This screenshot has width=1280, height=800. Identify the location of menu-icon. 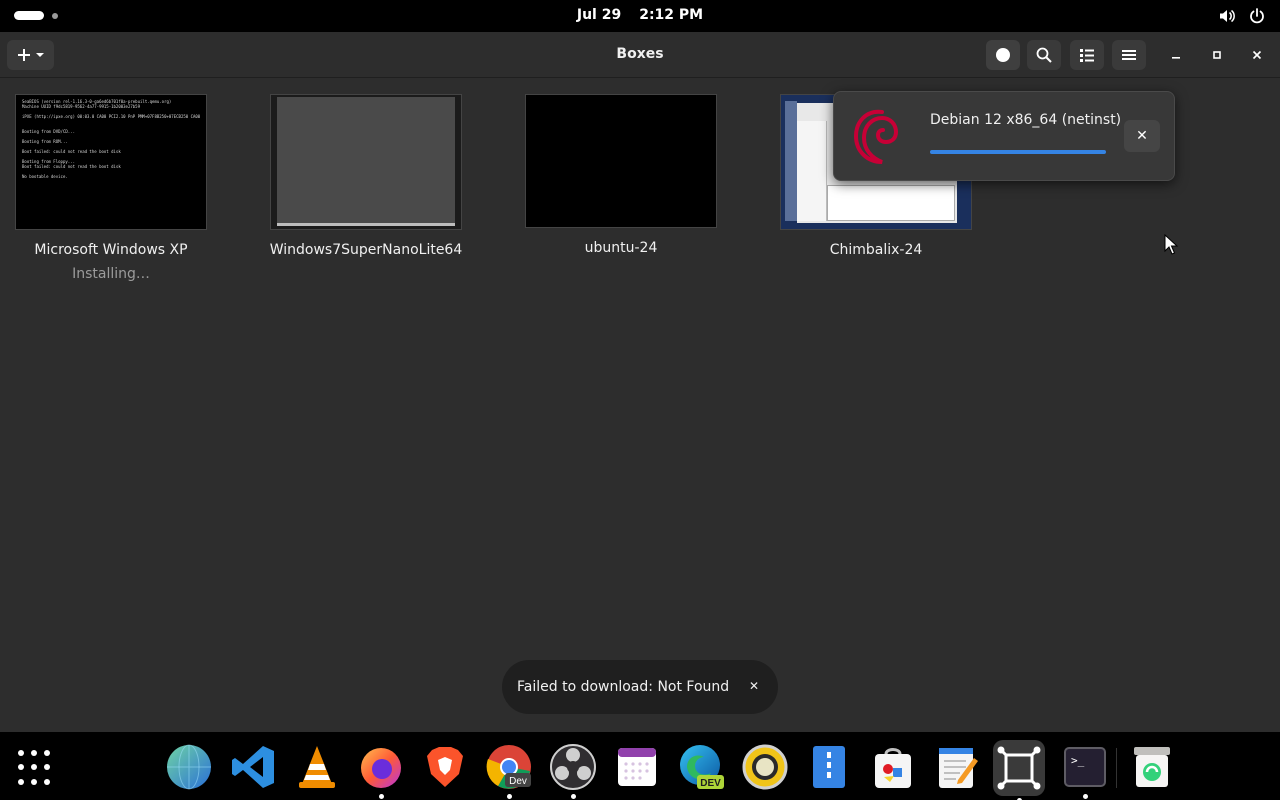
(1129, 55).